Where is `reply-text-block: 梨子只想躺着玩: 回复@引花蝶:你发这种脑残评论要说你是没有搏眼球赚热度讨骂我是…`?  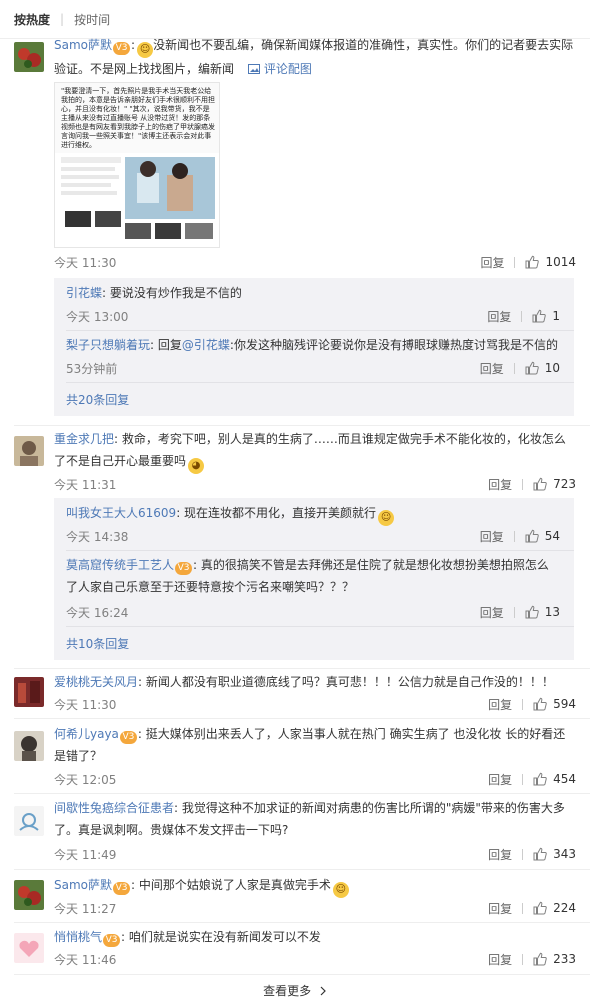
reply-text-block: 梨子只想躺着玩: 回复@引花蝶:你发这种脑残评论要说你是没有搏眼球赚热度讨骂我是… is located at coordinates (312, 345).